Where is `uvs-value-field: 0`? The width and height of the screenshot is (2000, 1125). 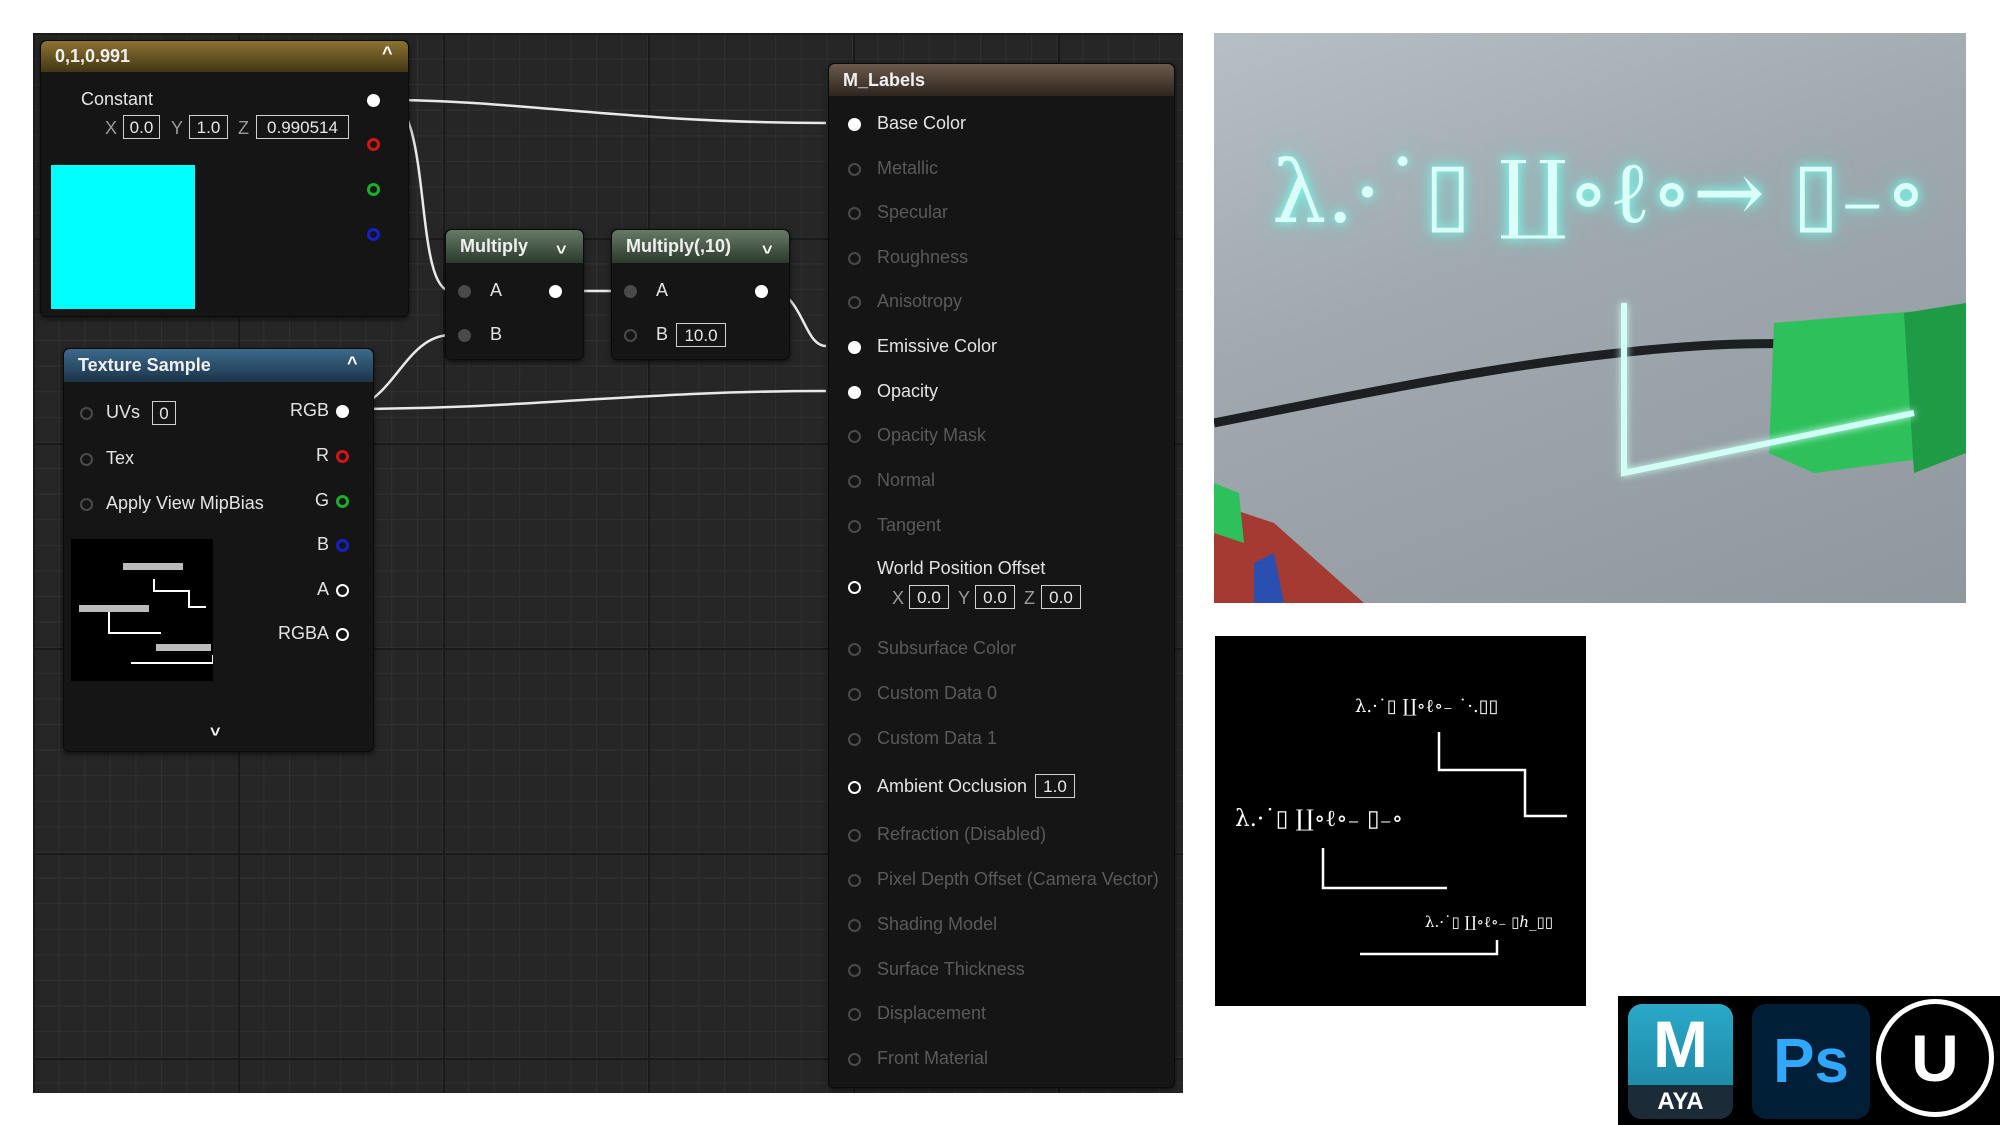
uvs-value-field: 0 is located at coordinates (164, 413).